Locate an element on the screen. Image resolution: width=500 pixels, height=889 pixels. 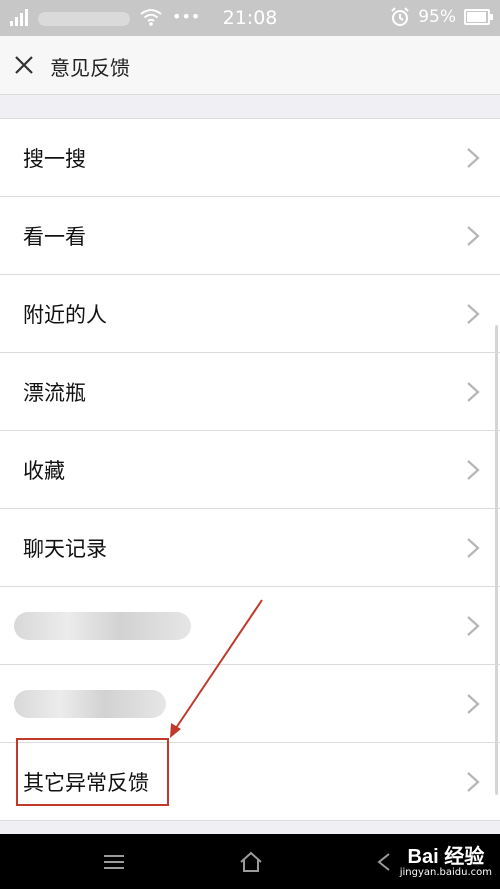
home-icon is located at coordinates (251, 862).